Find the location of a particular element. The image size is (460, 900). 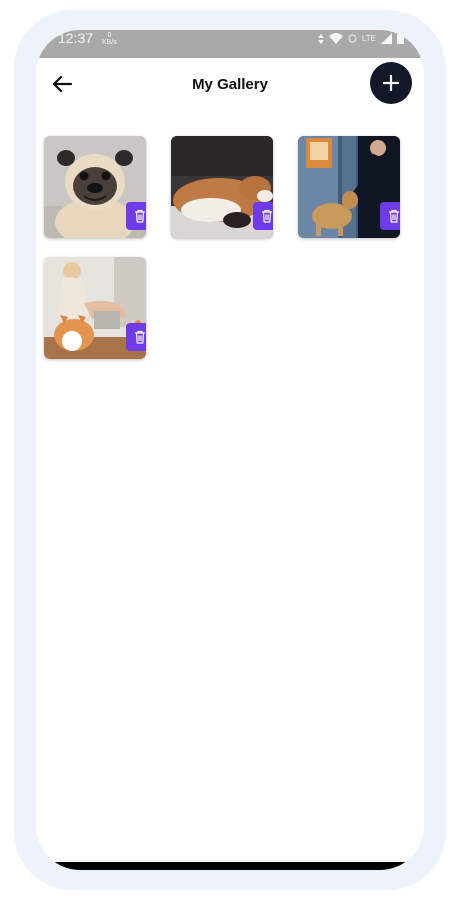

battery-icon is located at coordinates (400, 38).